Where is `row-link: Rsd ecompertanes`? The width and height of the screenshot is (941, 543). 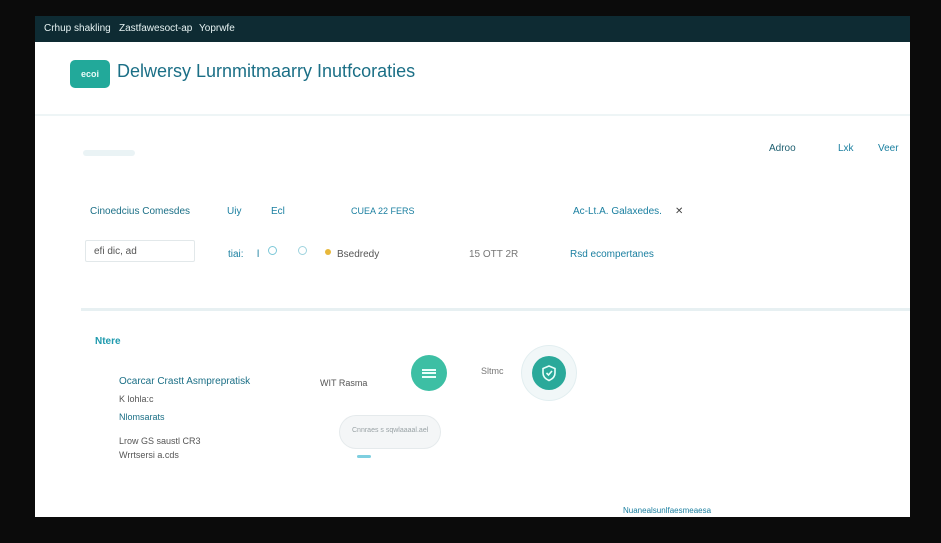
row-link: Rsd ecompertanes is located at coordinates (612, 254).